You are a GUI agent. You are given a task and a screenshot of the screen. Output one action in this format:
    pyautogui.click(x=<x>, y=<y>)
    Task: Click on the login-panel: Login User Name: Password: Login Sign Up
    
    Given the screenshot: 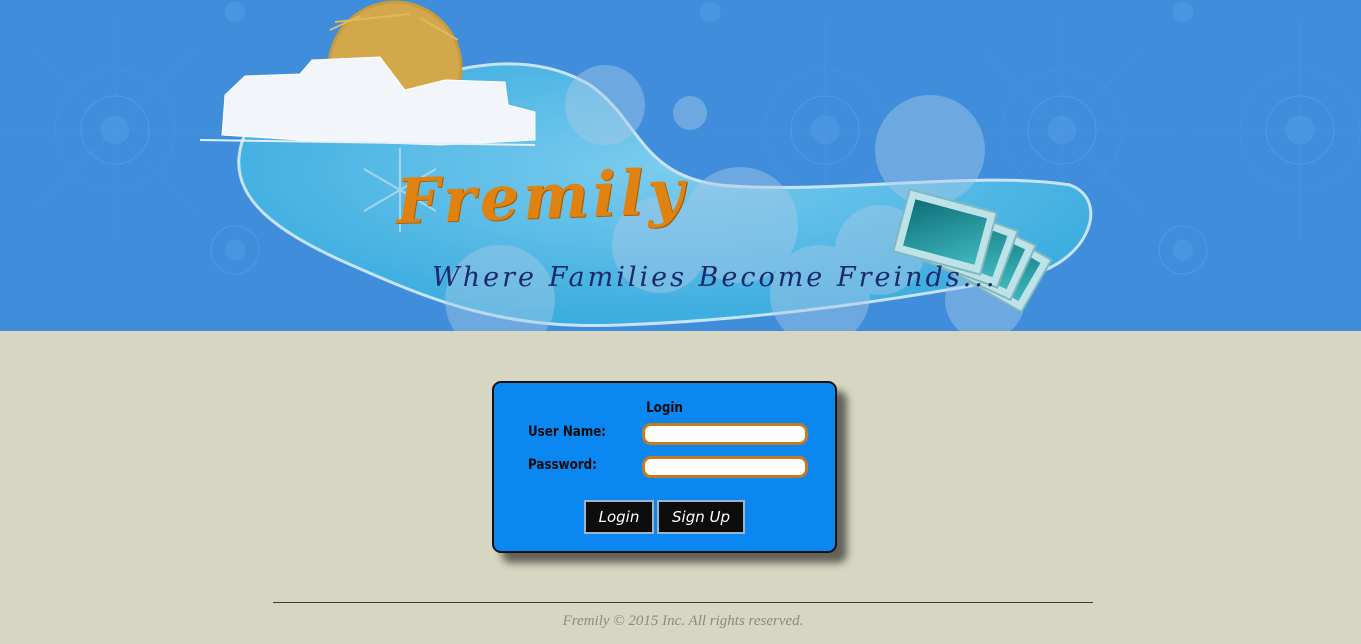 What is the action you would take?
    pyautogui.click(x=664, y=467)
    